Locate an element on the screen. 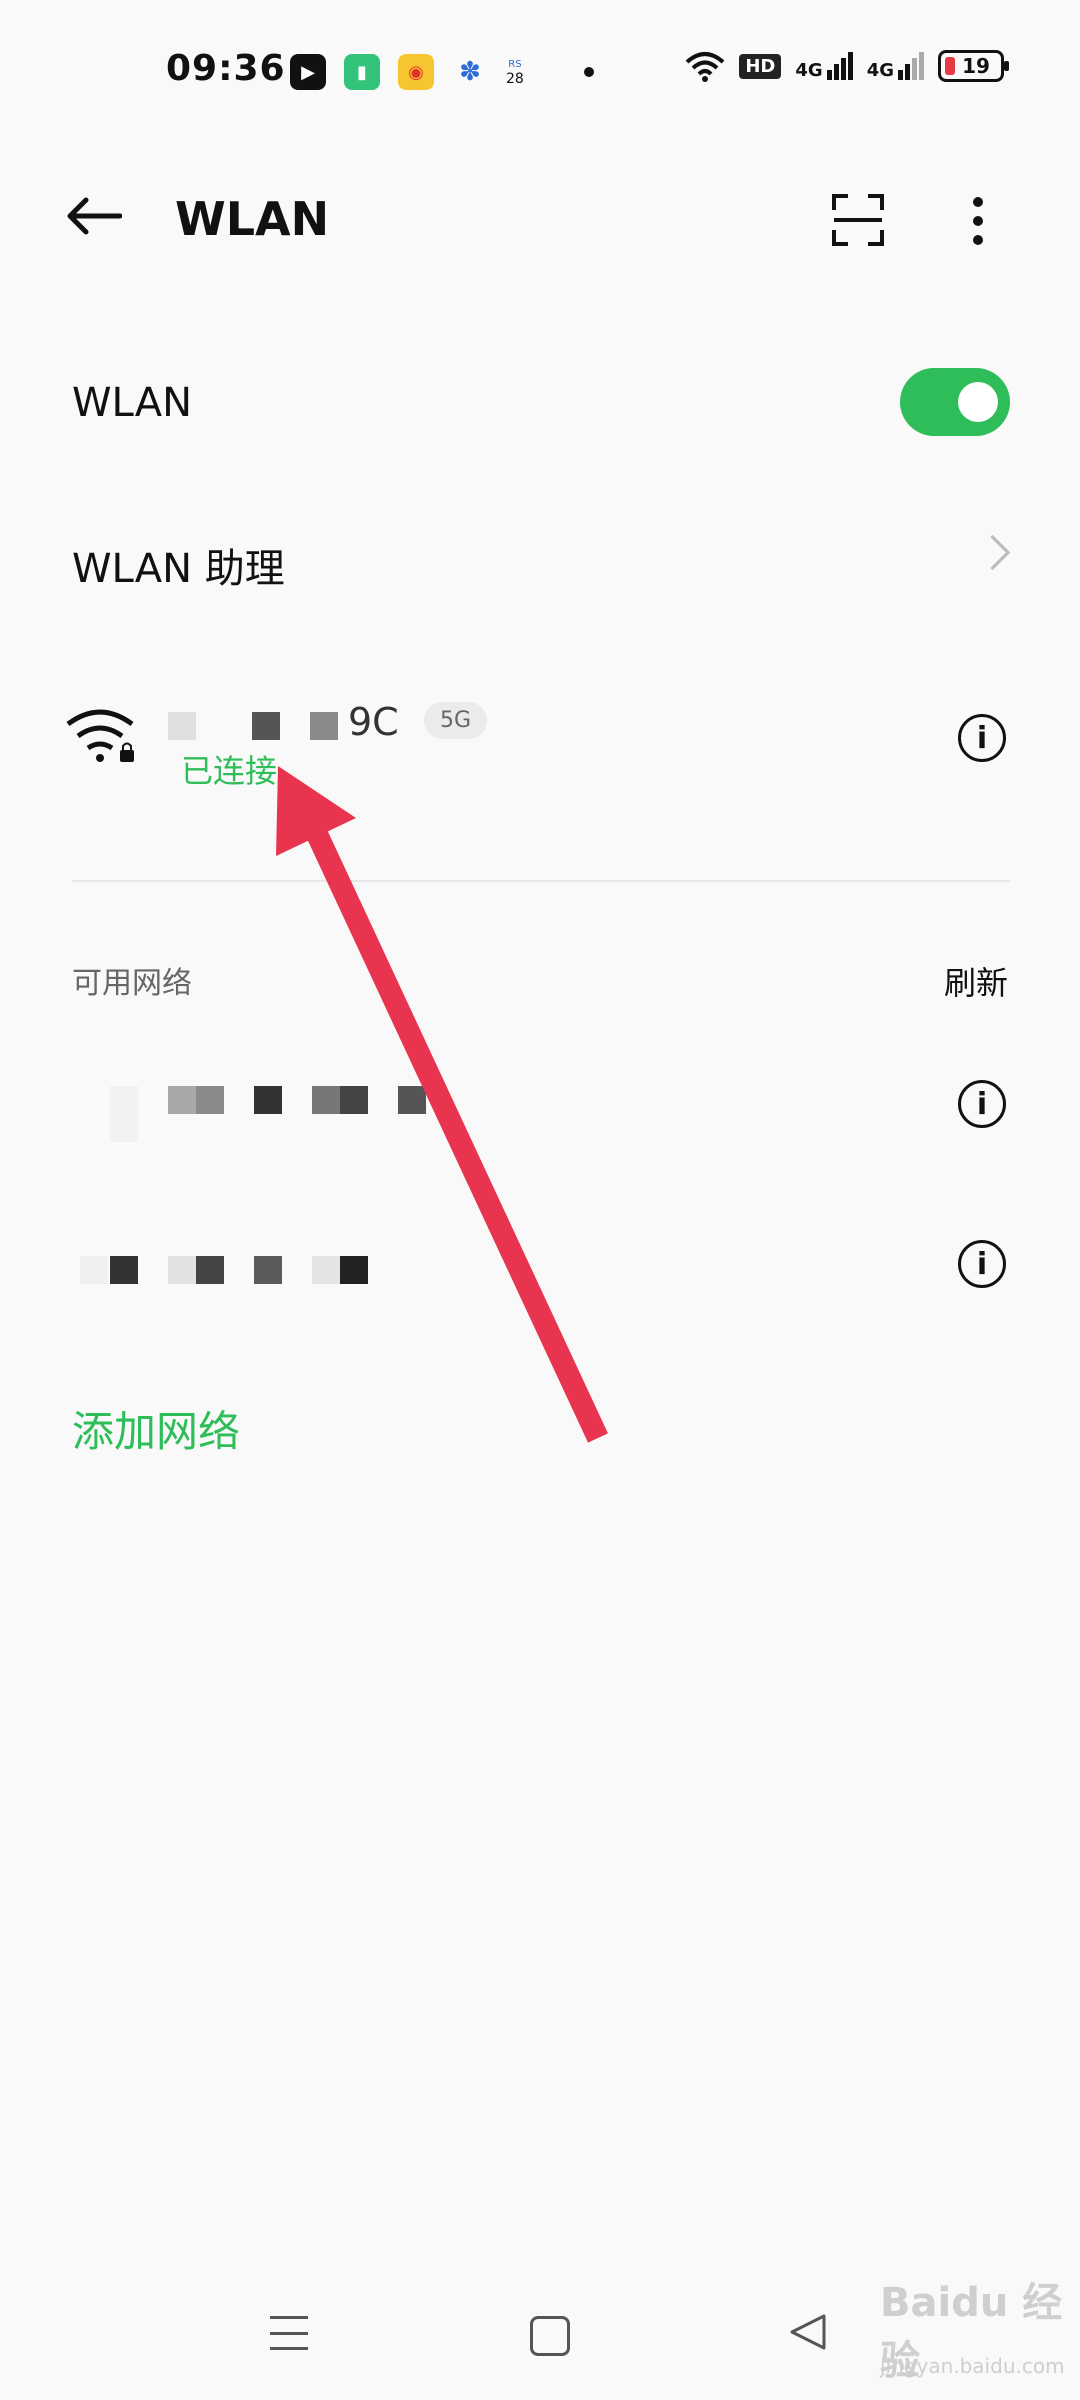 The image size is (1080, 2400). recent-apps-button is located at coordinates (289, 2333).